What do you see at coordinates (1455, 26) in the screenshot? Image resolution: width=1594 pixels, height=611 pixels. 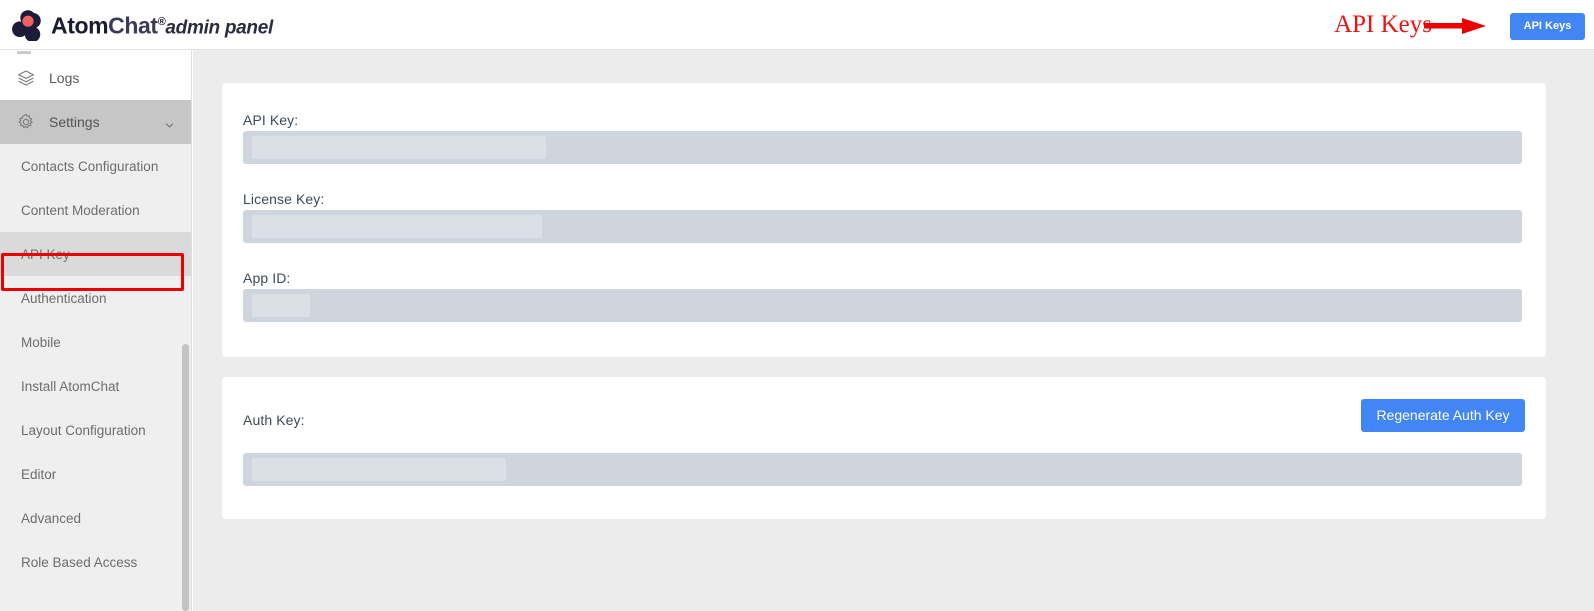 I see `right-arrow-annotation-icon` at bounding box center [1455, 26].